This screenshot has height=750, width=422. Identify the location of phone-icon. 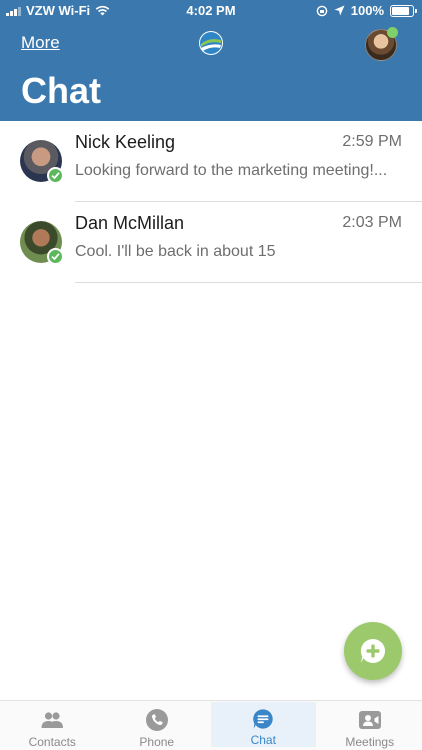
(156, 720).